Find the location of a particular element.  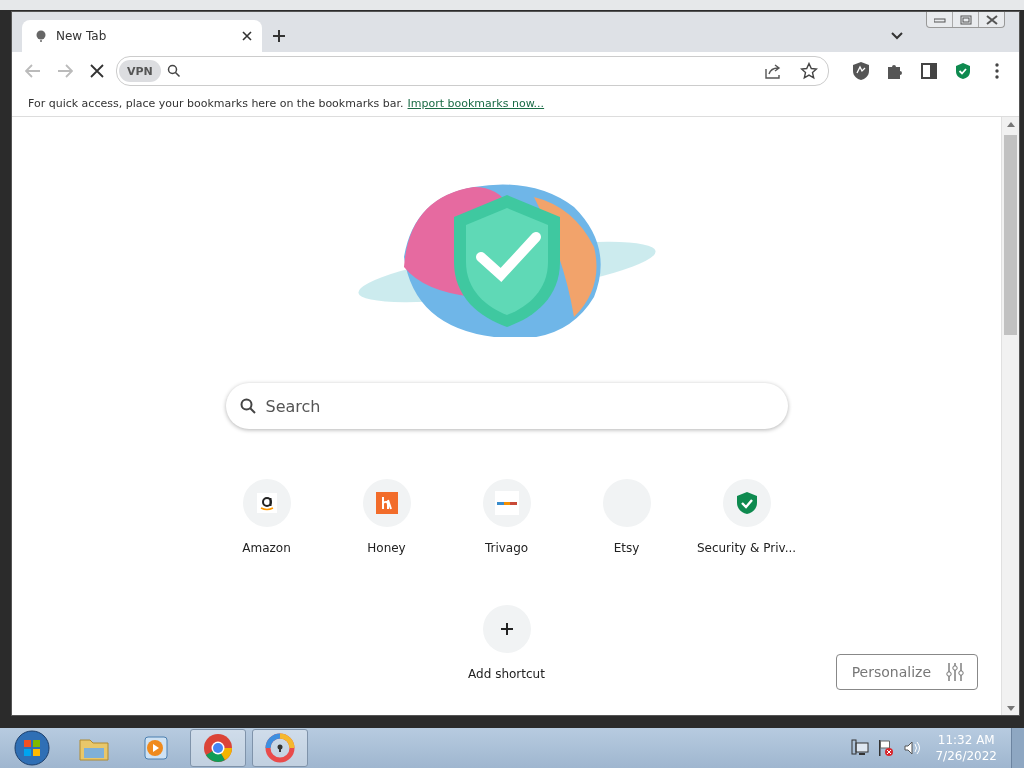

scrollbar-thumb is located at coordinates (1010, 235).